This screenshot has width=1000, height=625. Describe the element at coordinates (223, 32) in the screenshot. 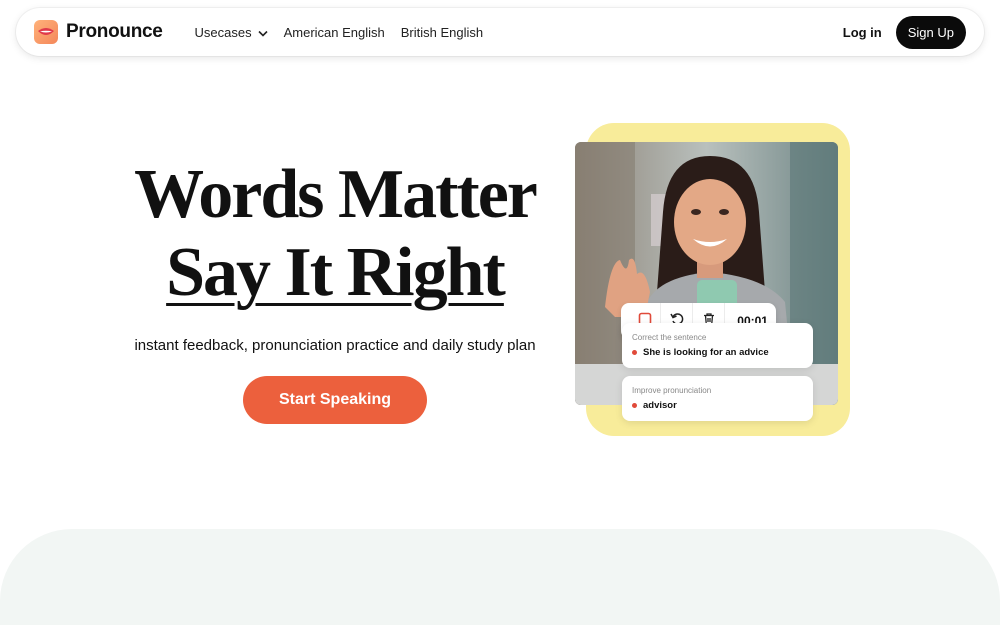

I see `nav-usecases-label: Usecases` at that location.